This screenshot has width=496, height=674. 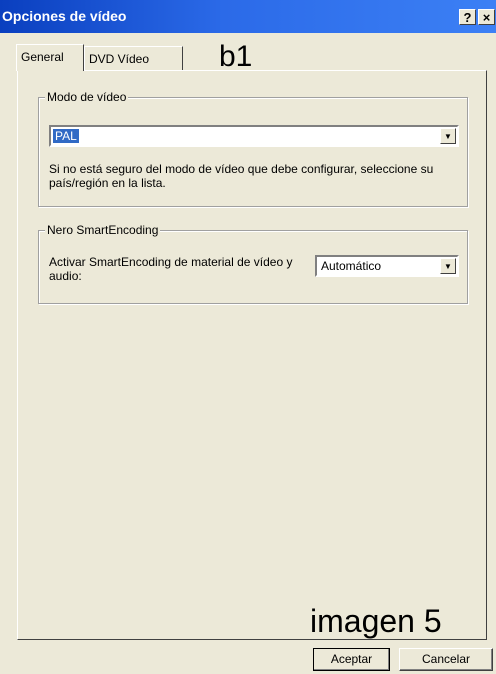 I want to click on video-mode-value: PAL, so click(x=66, y=136).